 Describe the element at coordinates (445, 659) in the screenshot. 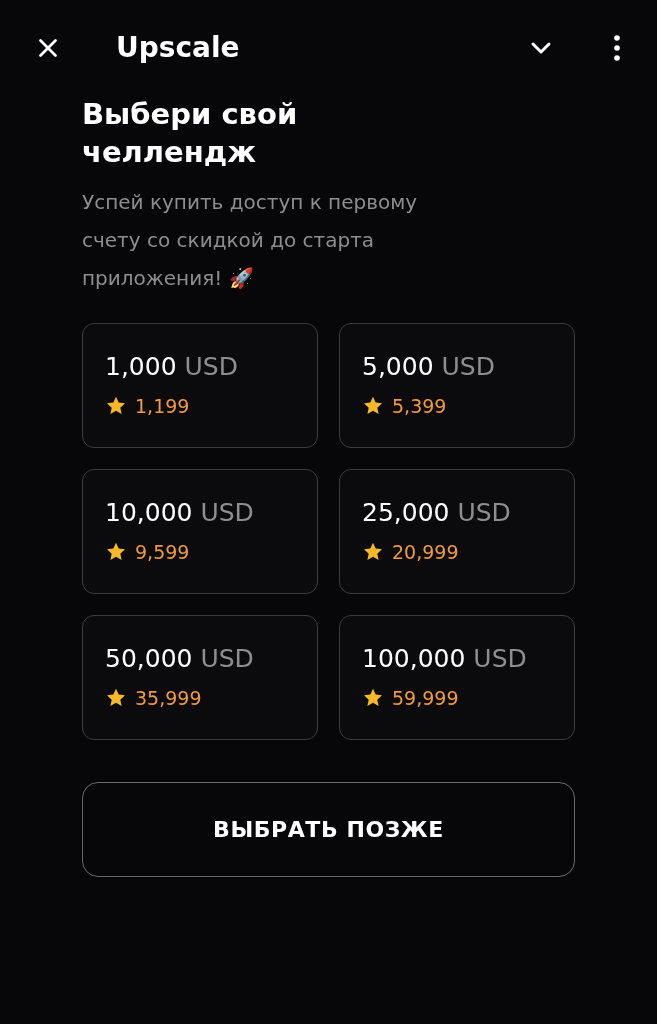

I see `plan-amount: 100,000 USD` at that location.